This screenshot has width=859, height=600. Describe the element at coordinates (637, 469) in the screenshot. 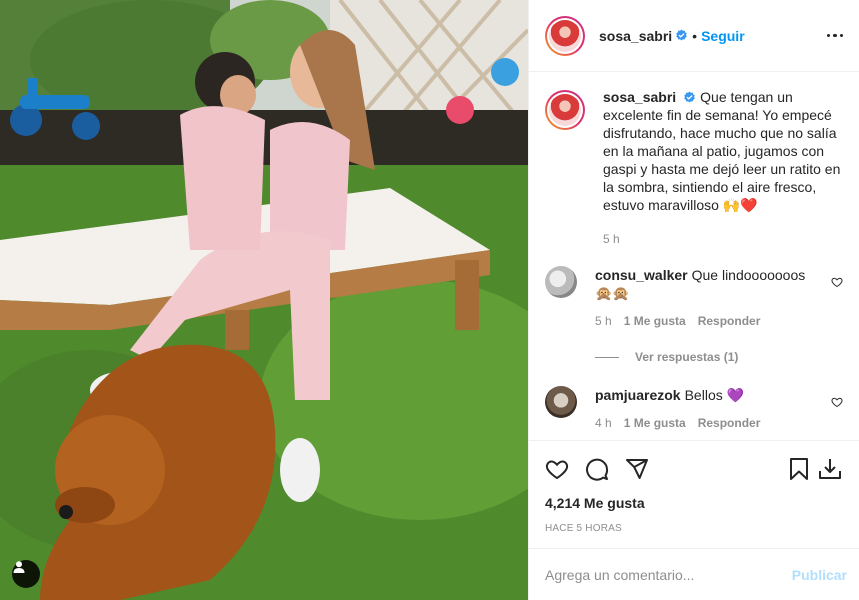

I see `share-icon` at that location.